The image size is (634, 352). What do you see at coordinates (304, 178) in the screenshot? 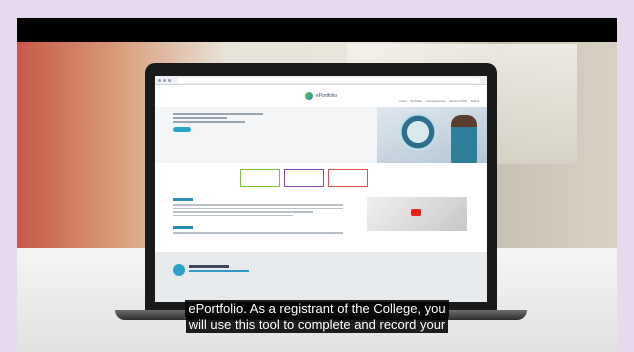
I see `card-self-assessment` at bounding box center [304, 178].